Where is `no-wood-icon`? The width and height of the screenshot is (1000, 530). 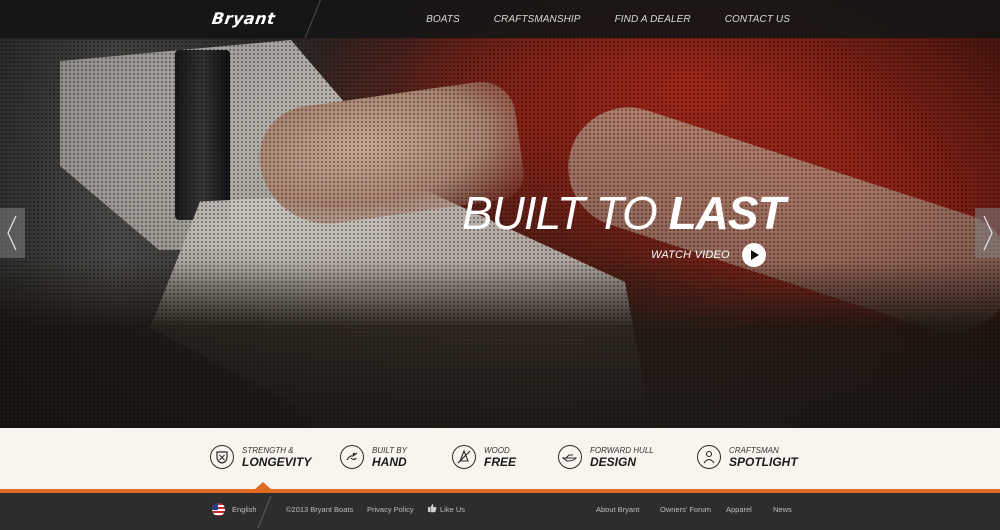
no-wood-icon is located at coordinates (464, 457).